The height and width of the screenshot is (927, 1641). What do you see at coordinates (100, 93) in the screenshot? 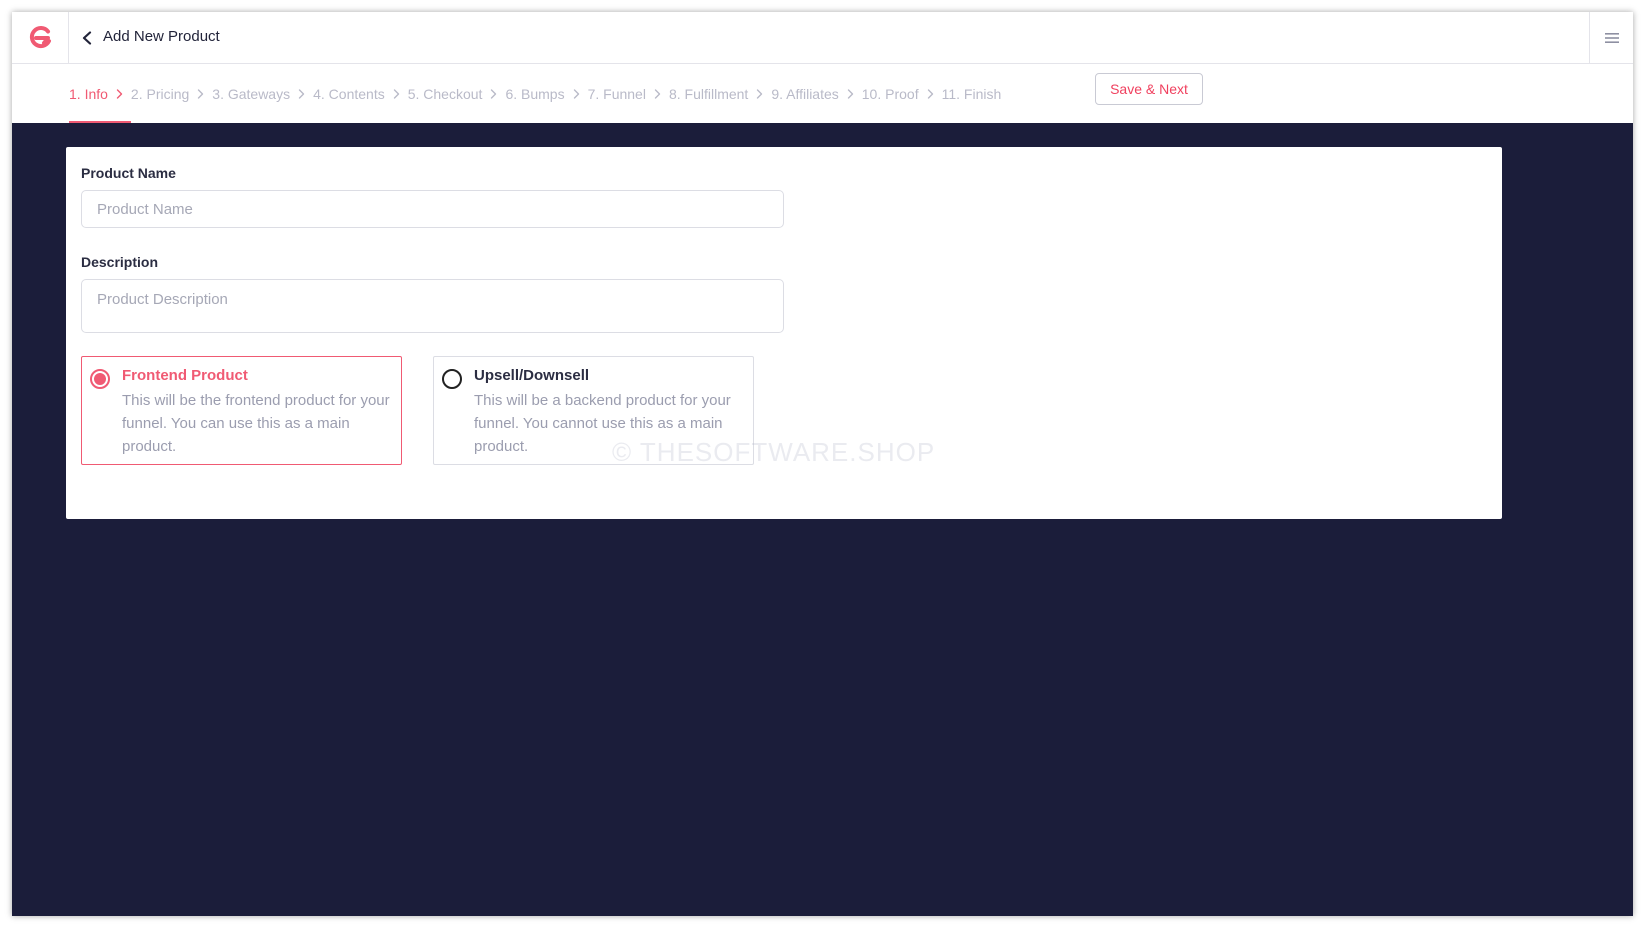
I see `step-tab: 1. Info` at bounding box center [100, 93].